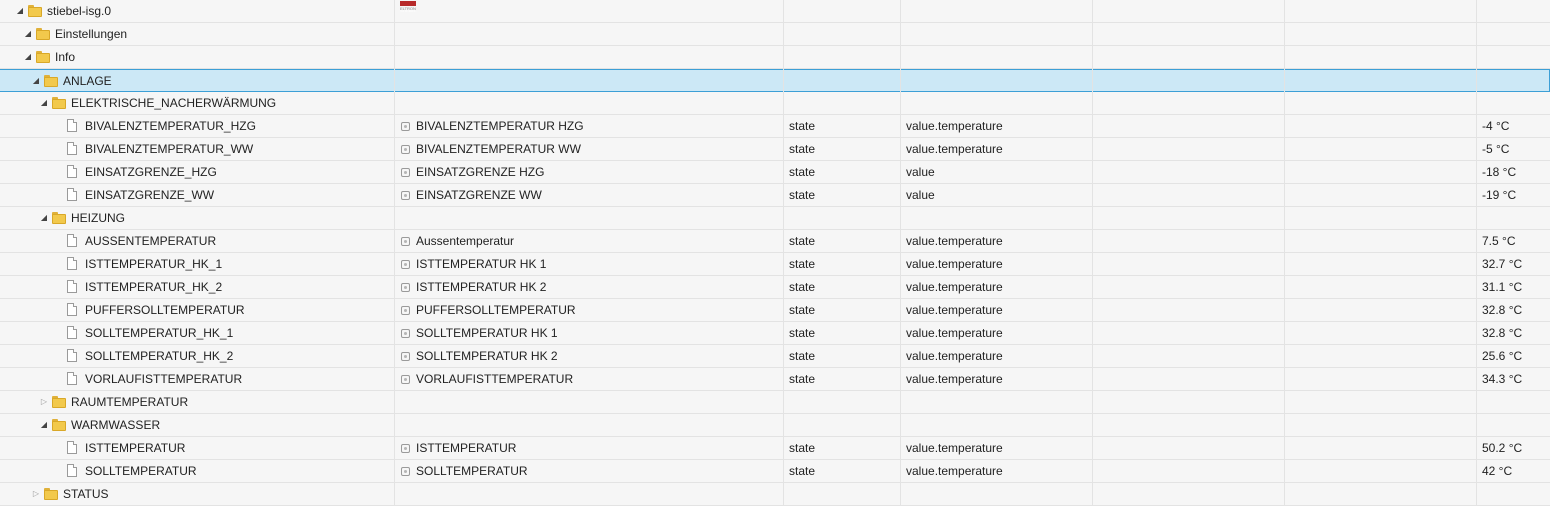  I want to click on tree-row-folder: ◢ ELEKTRISCHE_NACHERWÄRMUNG, so click(775, 103).